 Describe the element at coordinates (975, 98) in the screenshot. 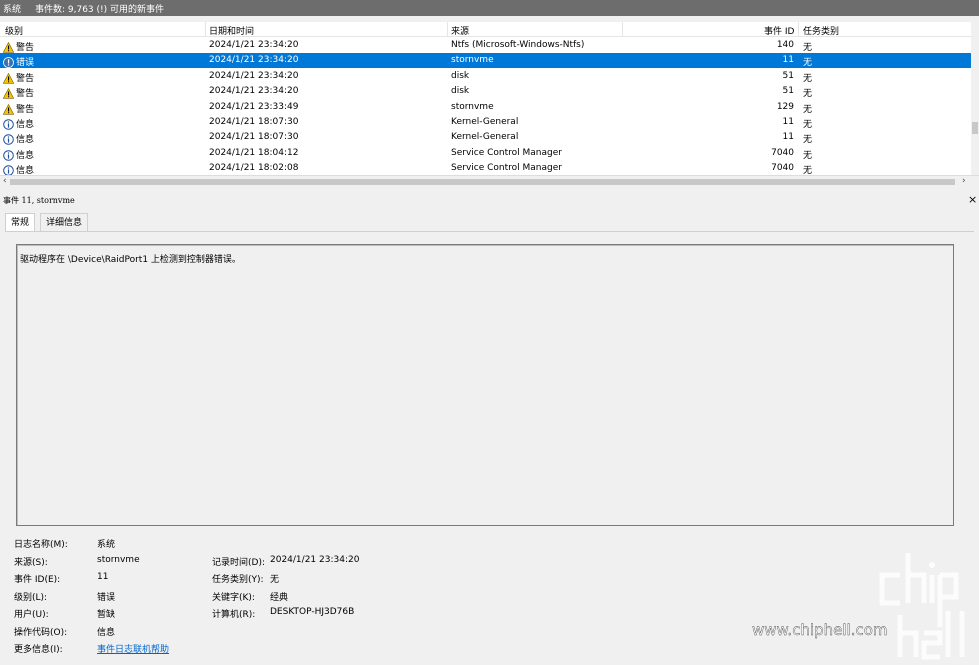

I see `vertical-scrollbar` at that location.